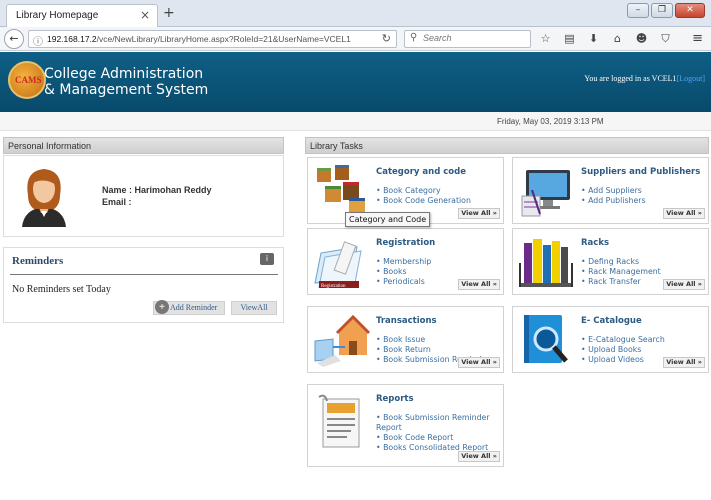  What do you see at coordinates (144, 274) in the screenshot?
I see `divider` at bounding box center [144, 274].